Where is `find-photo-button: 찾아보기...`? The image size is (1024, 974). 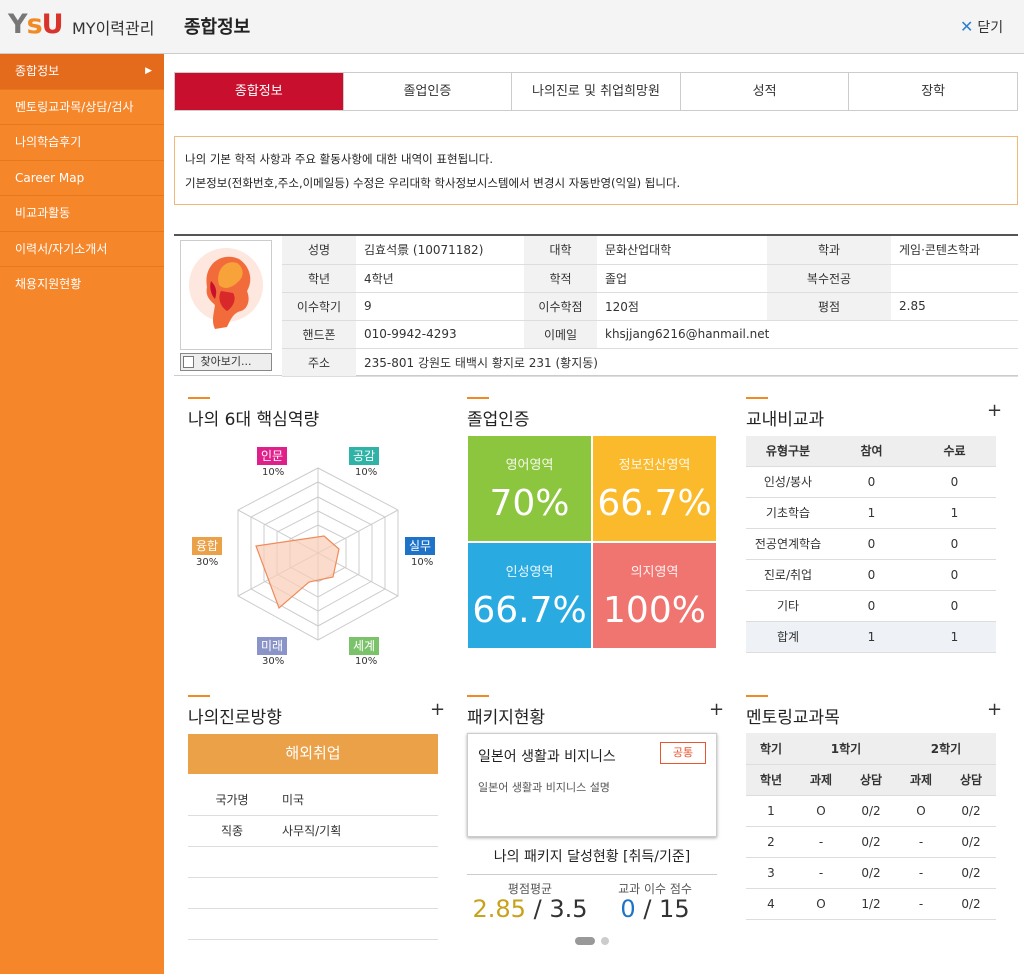
find-photo-button: 찾아보기... is located at coordinates (226, 362).